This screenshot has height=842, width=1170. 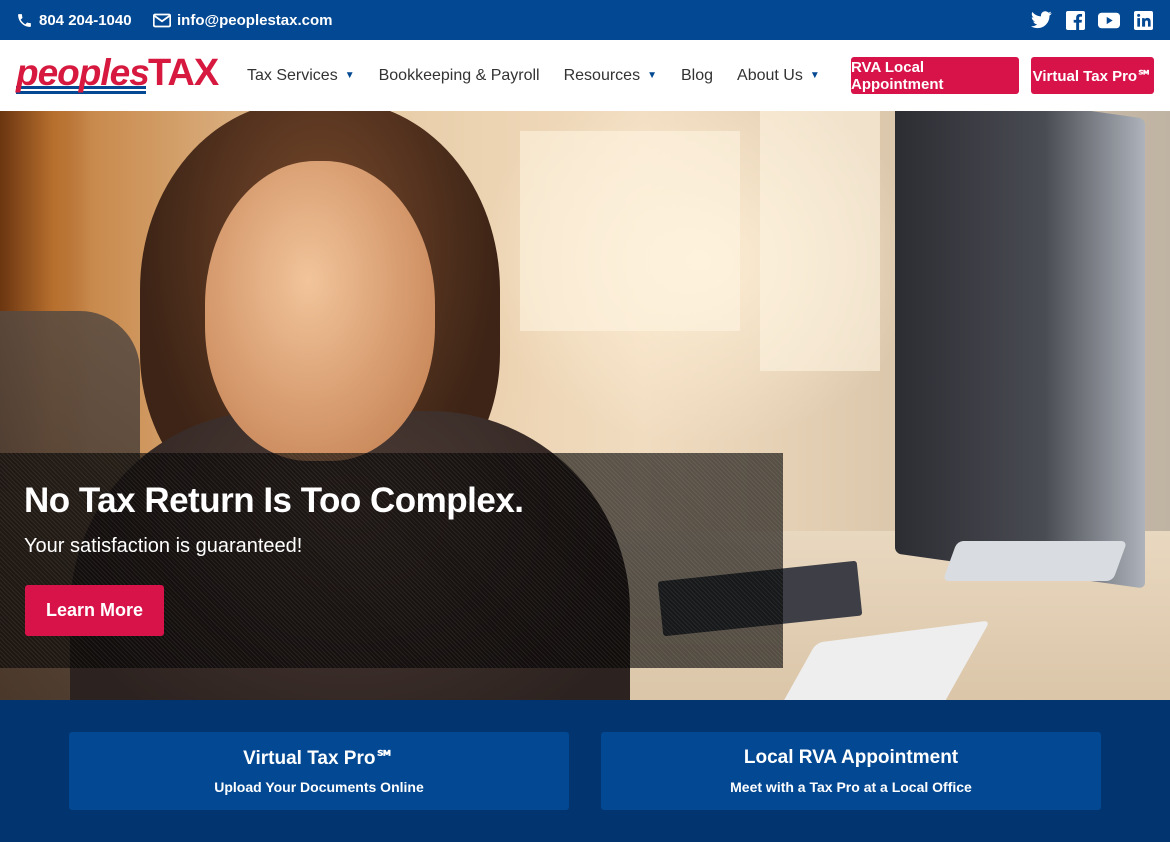 I want to click on nav-item-about-us: About Us ▼, so click(x=778, y=76).